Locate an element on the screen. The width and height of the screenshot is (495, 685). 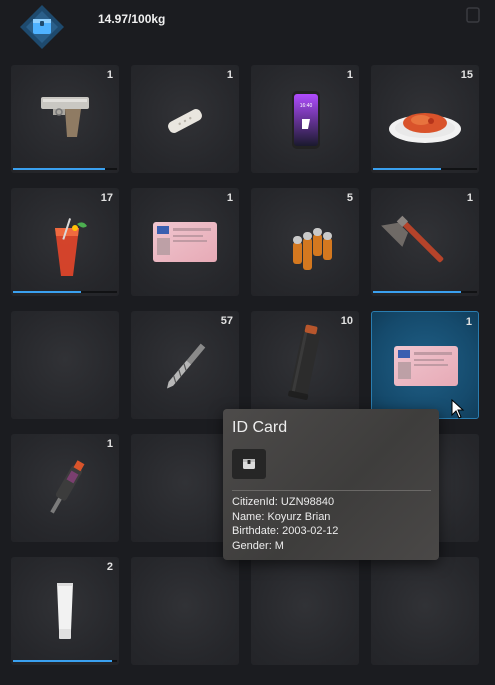
inventory-slot: 10 is located at coordinates (305, 365).